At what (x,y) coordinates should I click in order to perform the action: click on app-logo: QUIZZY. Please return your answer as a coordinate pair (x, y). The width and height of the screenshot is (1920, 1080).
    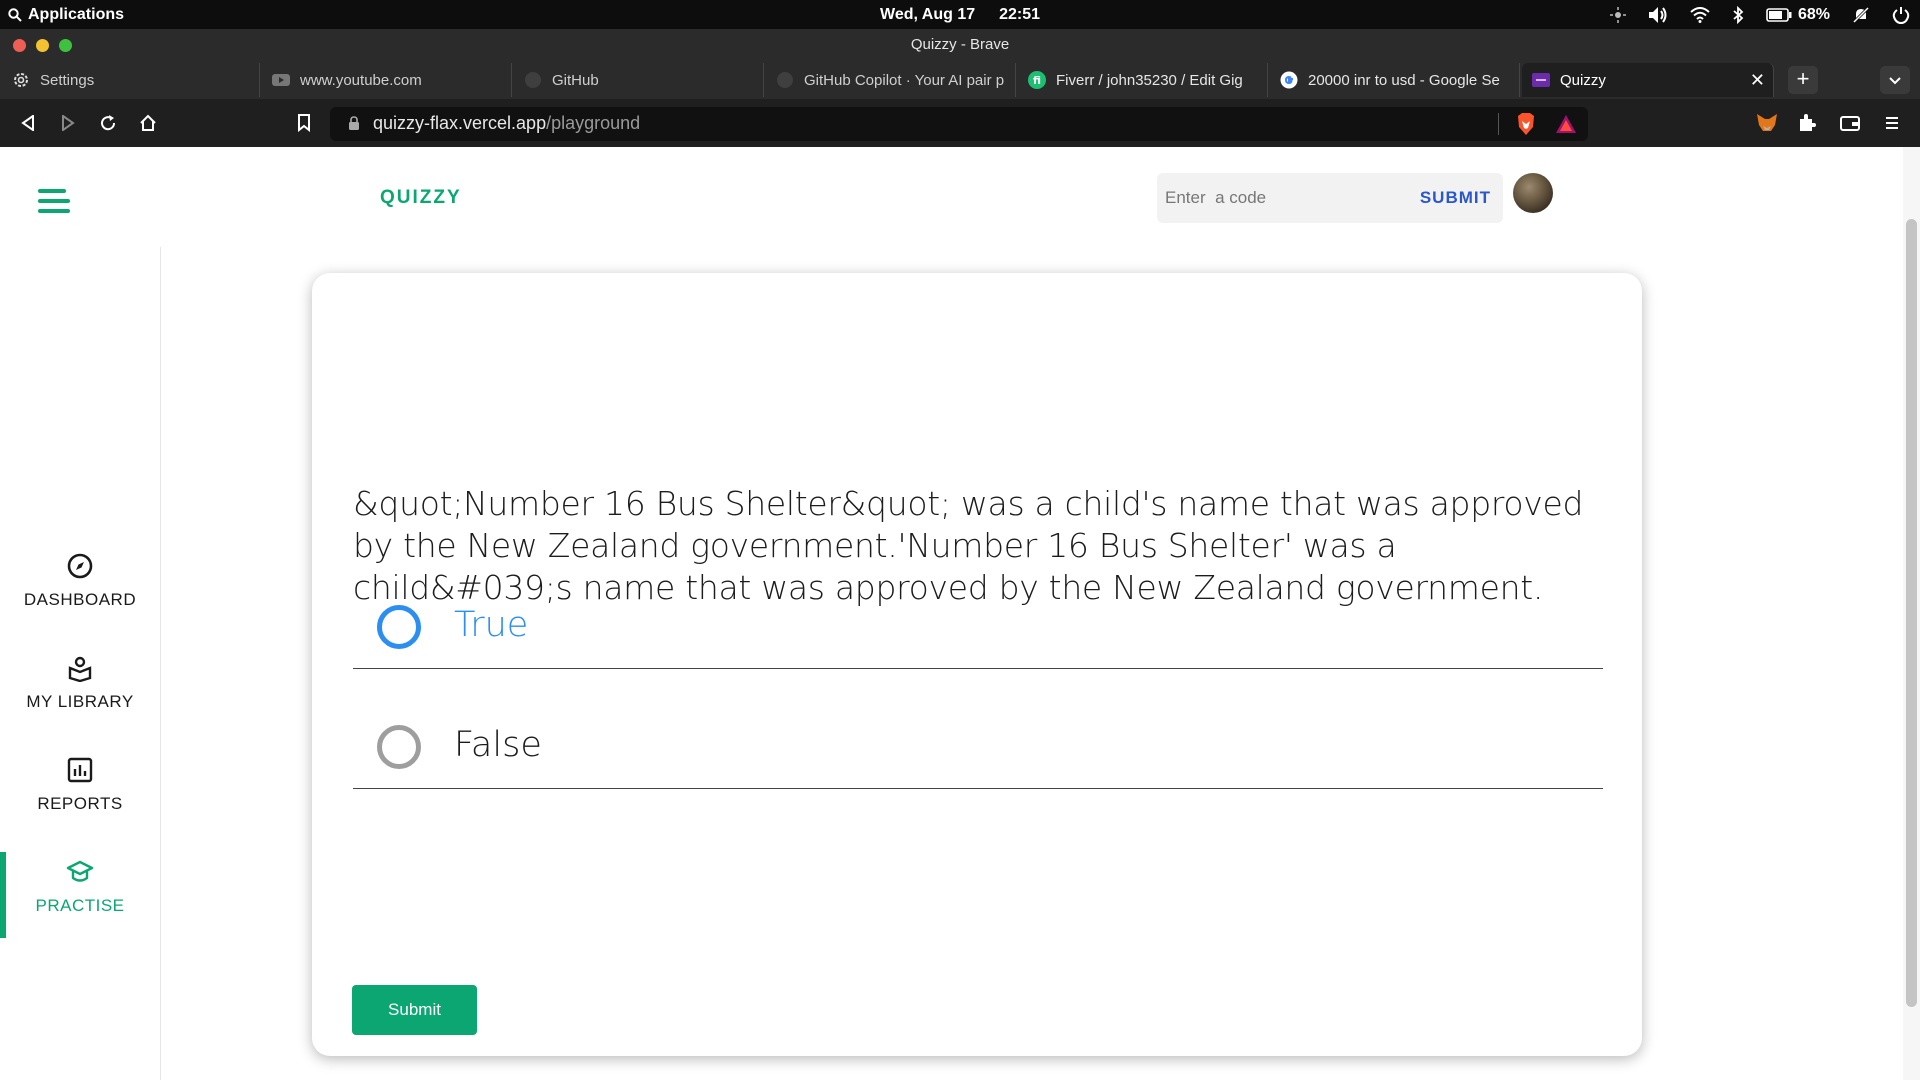
    Looking at the image, I should click on (421, 198).